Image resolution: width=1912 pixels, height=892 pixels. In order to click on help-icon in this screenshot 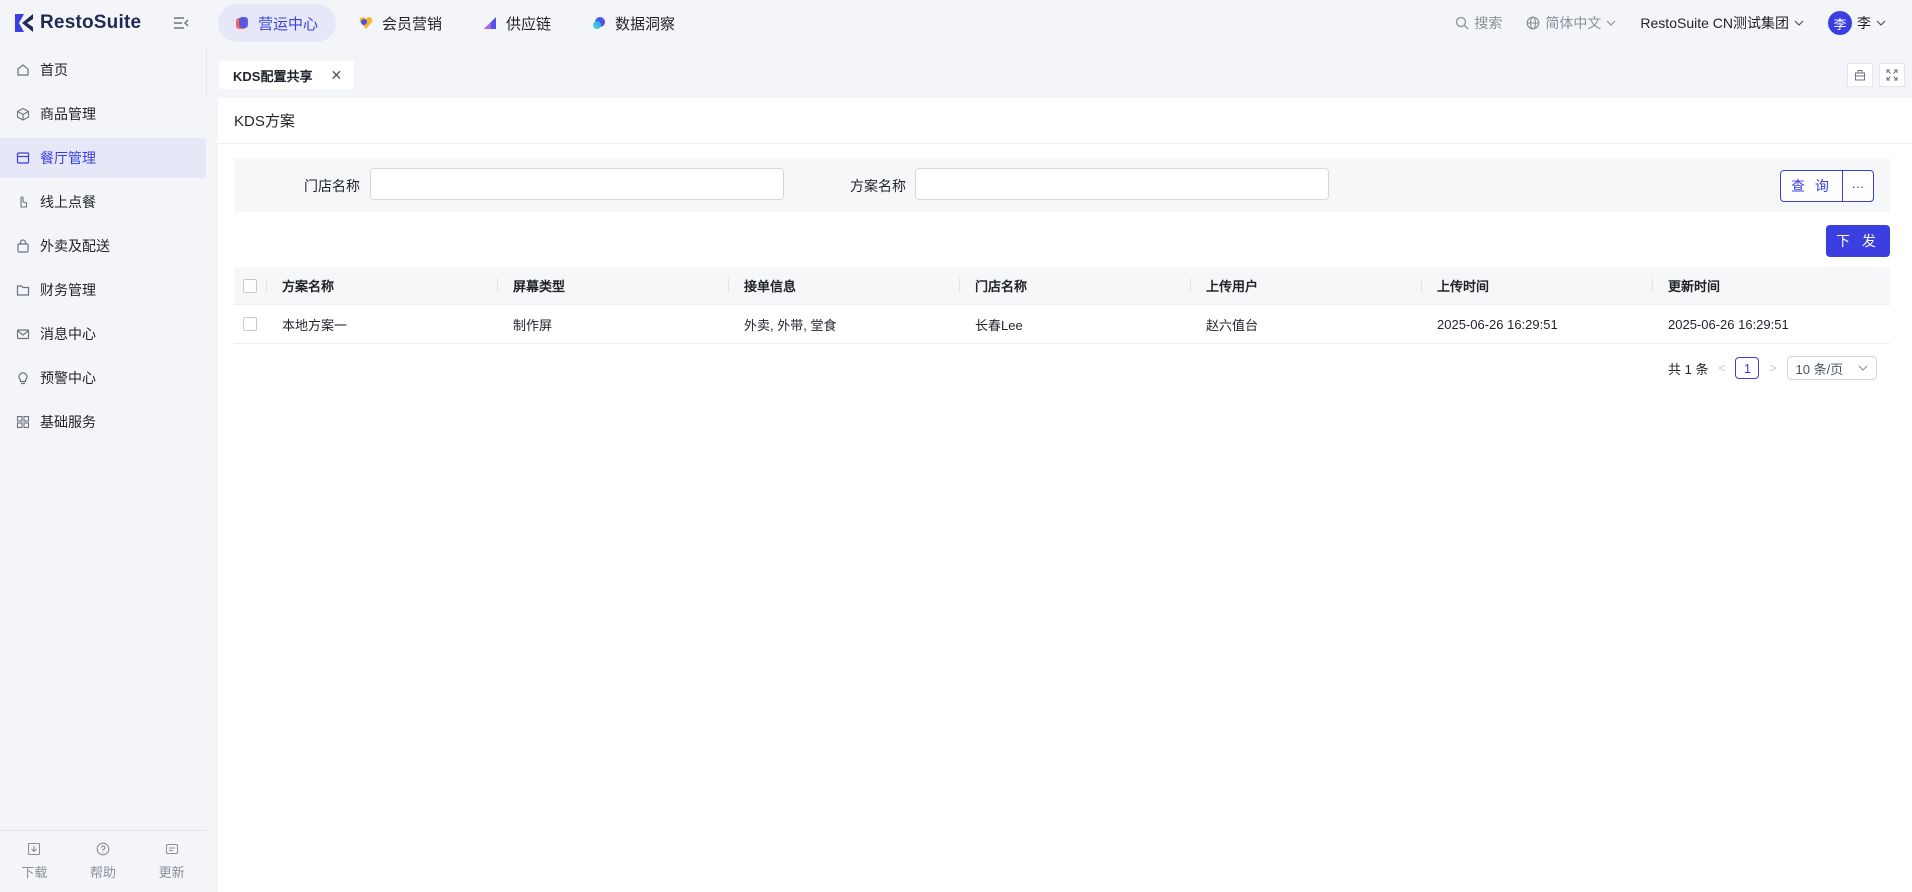, I will do `click(103, 849)`.